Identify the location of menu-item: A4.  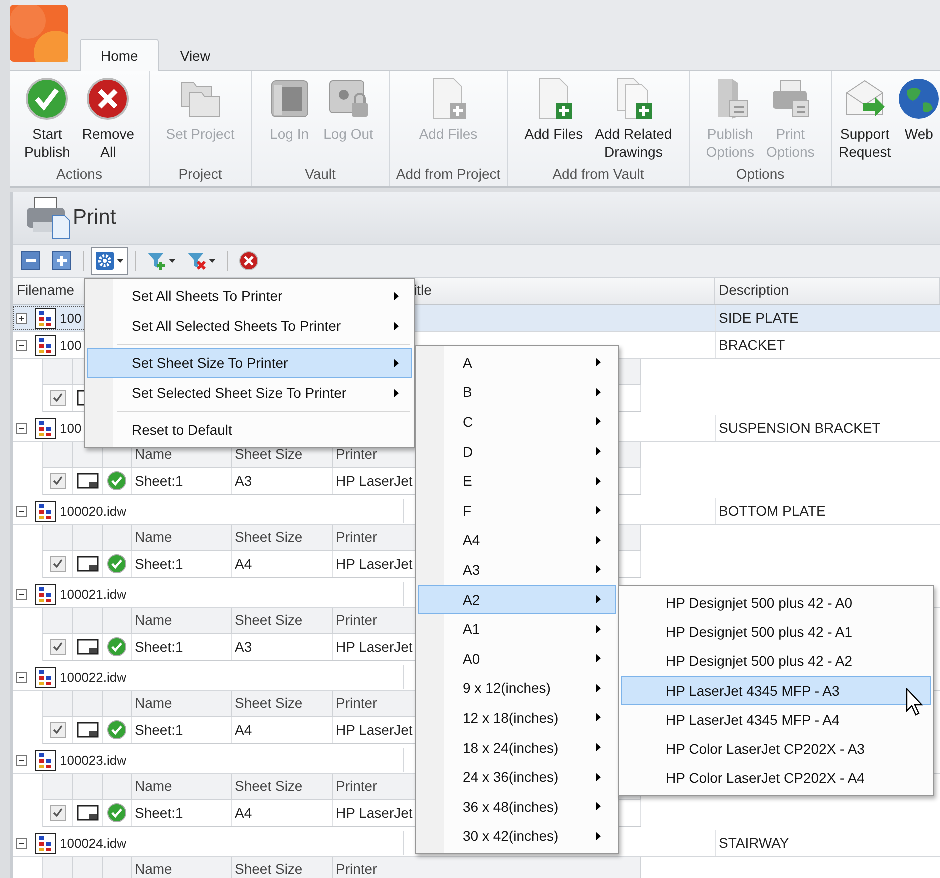
(517, 541).